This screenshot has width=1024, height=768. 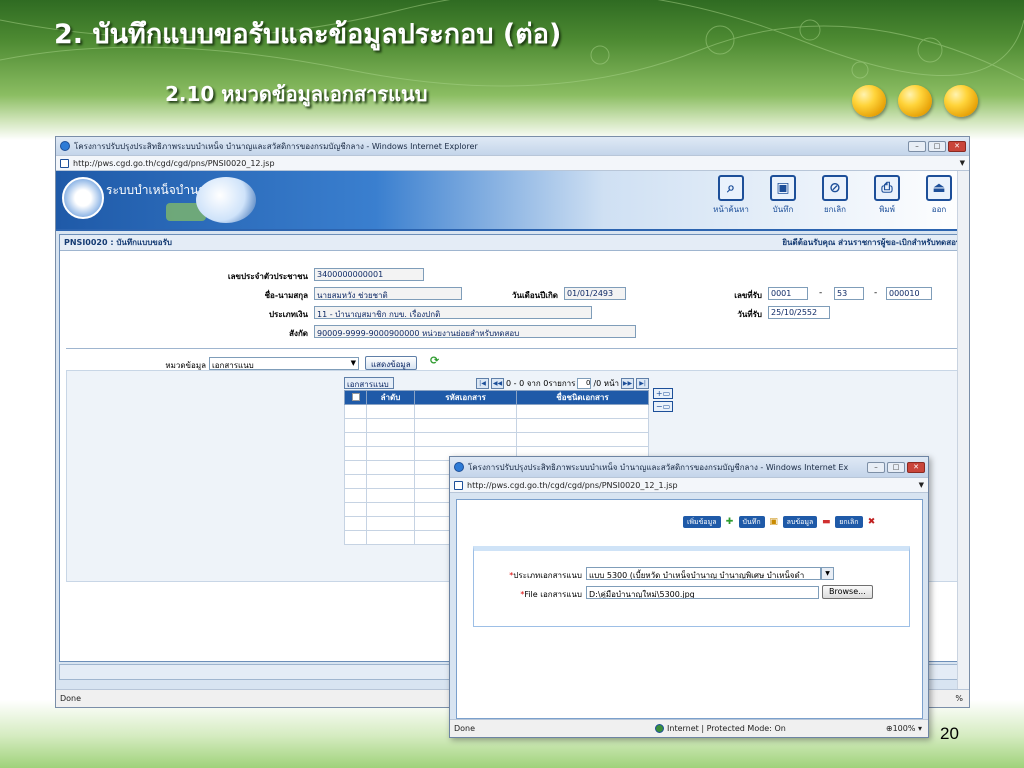 What do you see at coordinates (369, 274) in the screenshot?
I see `id-field: 3400000000001` at bounding box center [369, 274].